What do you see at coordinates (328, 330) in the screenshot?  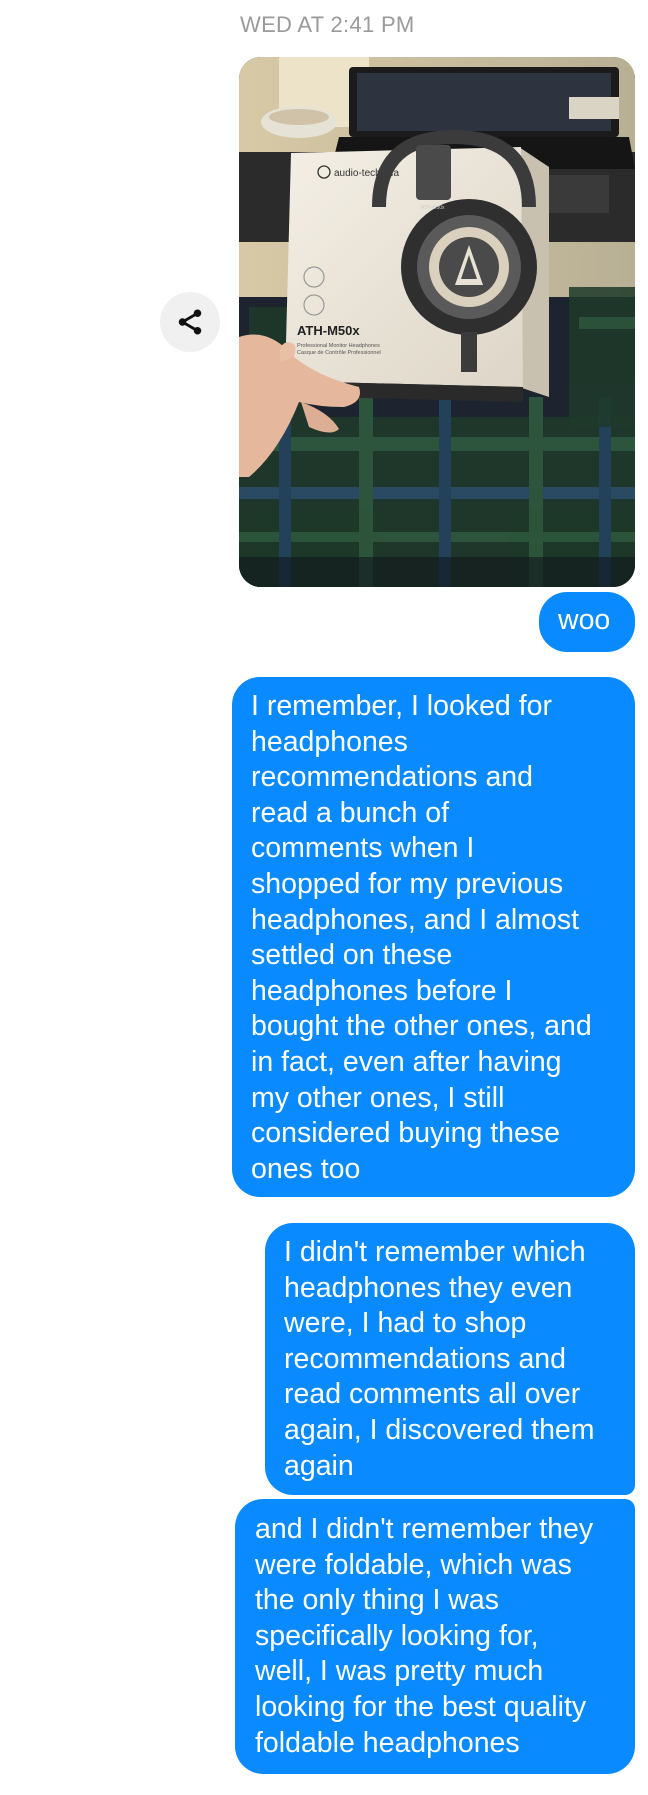 I see `box-model-text: ATH-M50x` at bounding box center [328, 330].